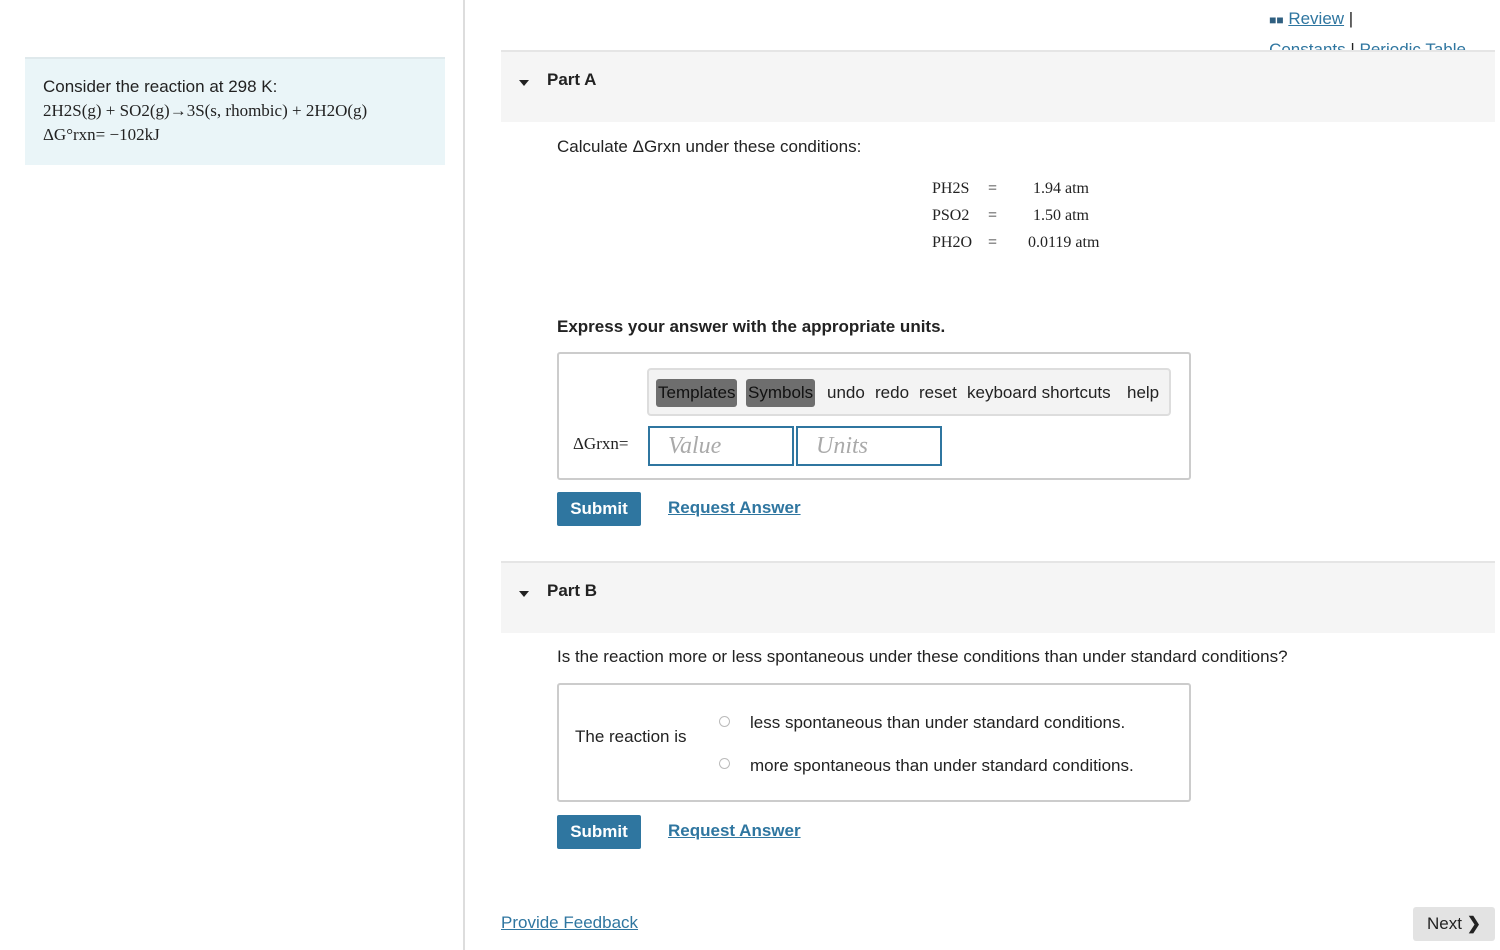  Describe the element at coordinates (724, 763) in the screenshot. I see `radio-more` at that location.